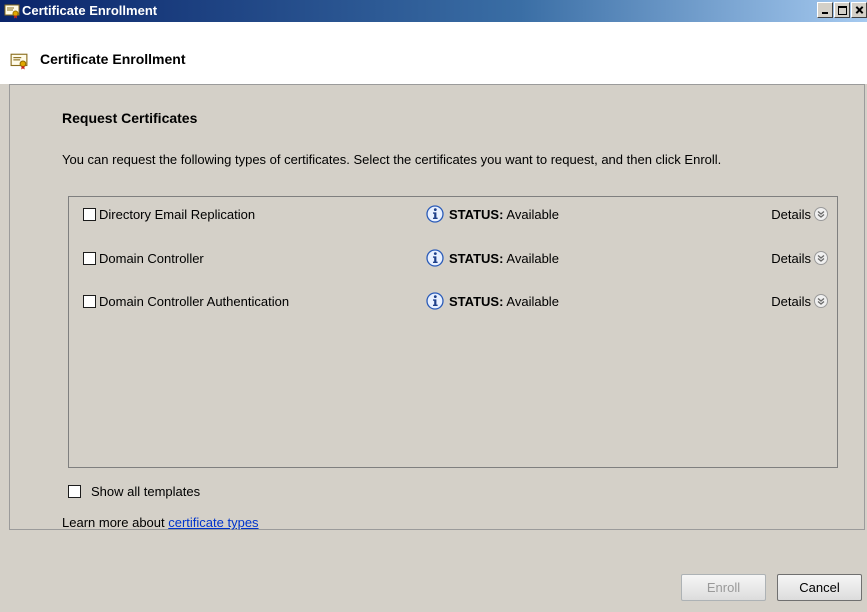 This screenshot has height=612, width=867. What do you see at coordinates (115, 522) in the screenshot?
I see `learn-more-prefix: Learn more about` at bounding box center [115, 522].